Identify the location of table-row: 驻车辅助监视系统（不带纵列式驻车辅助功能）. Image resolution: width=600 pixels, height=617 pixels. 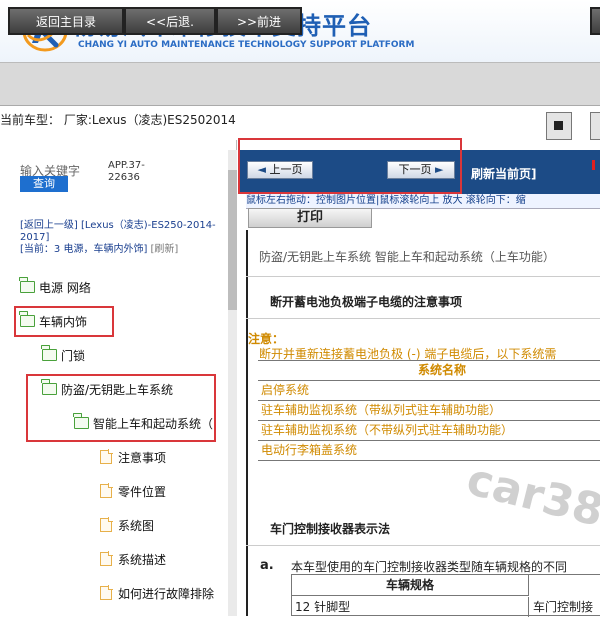
(429, 431).